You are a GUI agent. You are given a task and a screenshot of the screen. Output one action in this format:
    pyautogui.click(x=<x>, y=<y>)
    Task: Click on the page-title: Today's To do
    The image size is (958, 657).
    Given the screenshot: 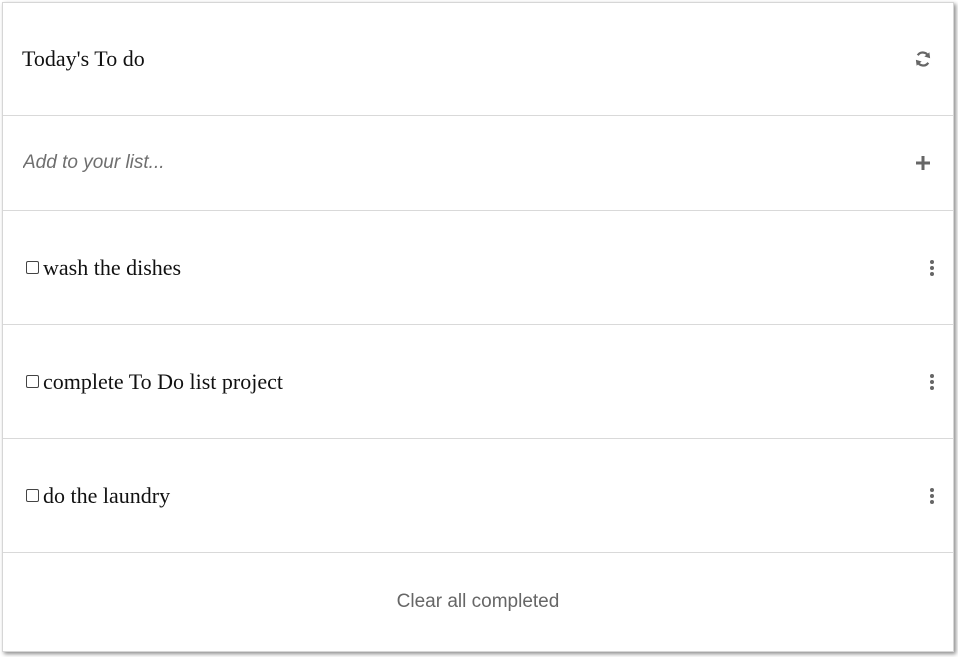 What is the action you would take?
    pyautogui.click(x=83, y=58)
    